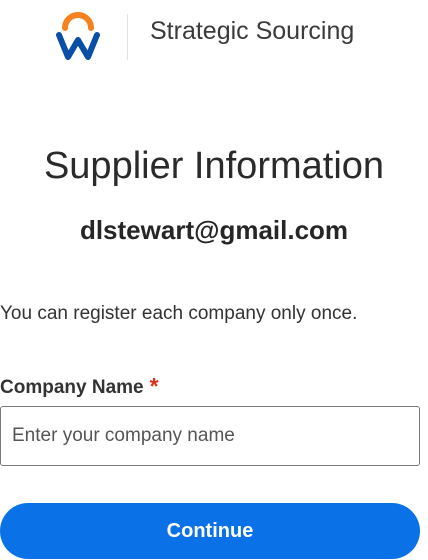 The height and width of the screenshot is (560, 428). Describe the element at coordinates (127, 37) in the screenshot. I see `header-divider` at that location.